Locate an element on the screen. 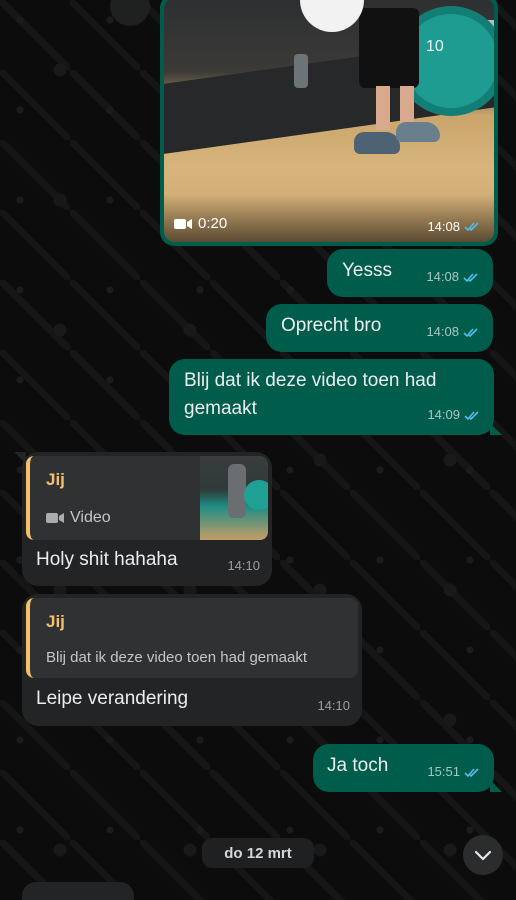 This screenshot has height=900, width=516. outgoing-message: Yesss 14:08 is located at coordinates (410, 273).